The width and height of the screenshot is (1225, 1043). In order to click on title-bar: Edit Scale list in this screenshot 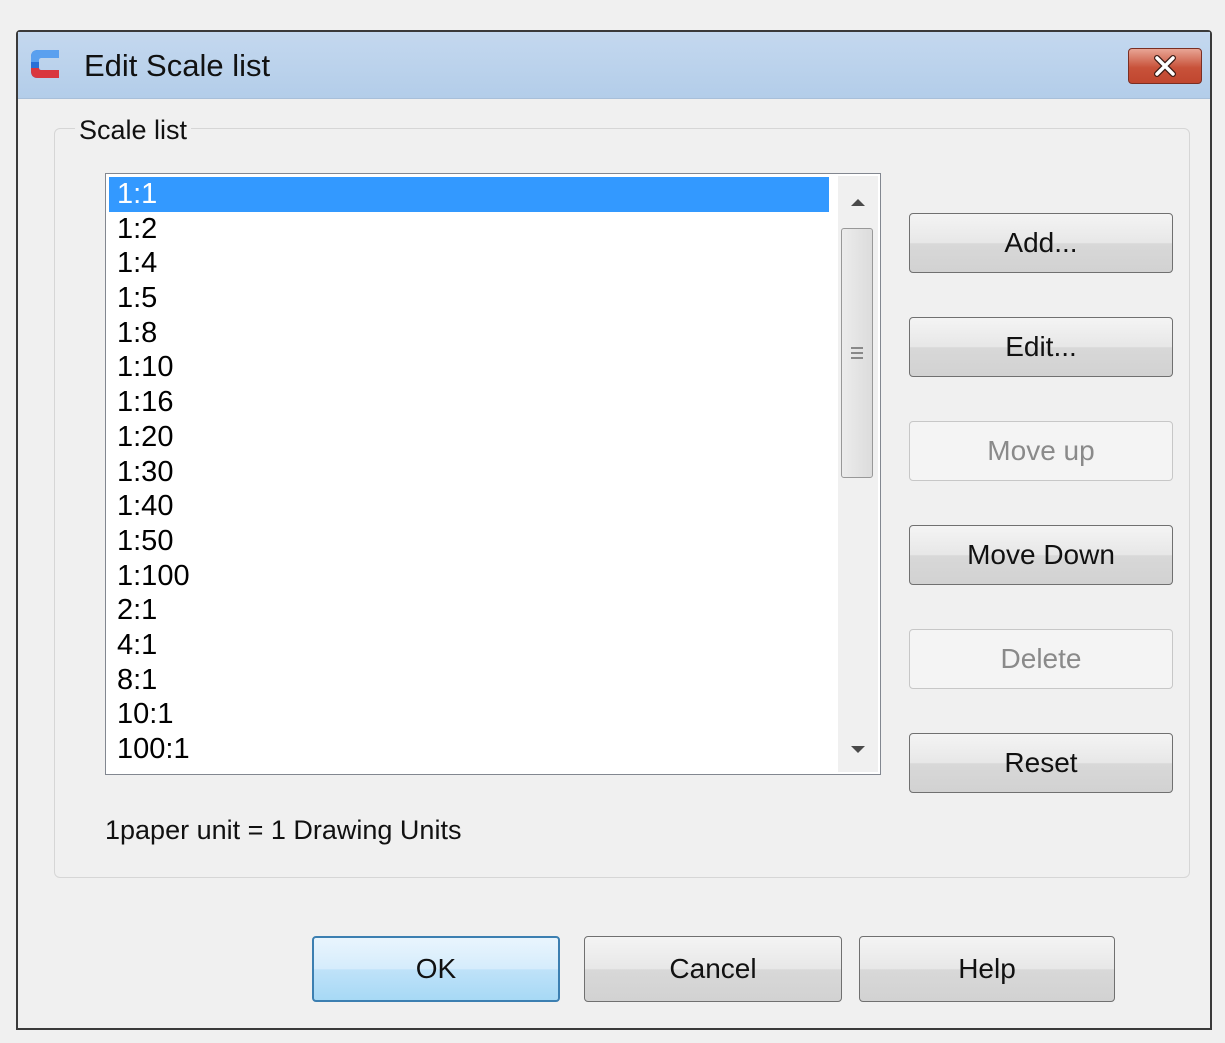, I will do `click(614, 65)`.